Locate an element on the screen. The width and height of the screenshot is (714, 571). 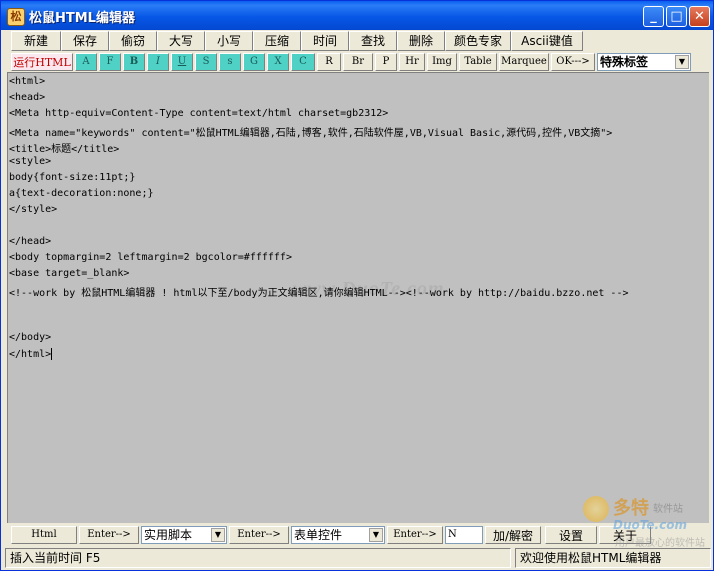
tag-p-button: P is located at coordinates (386, 62).